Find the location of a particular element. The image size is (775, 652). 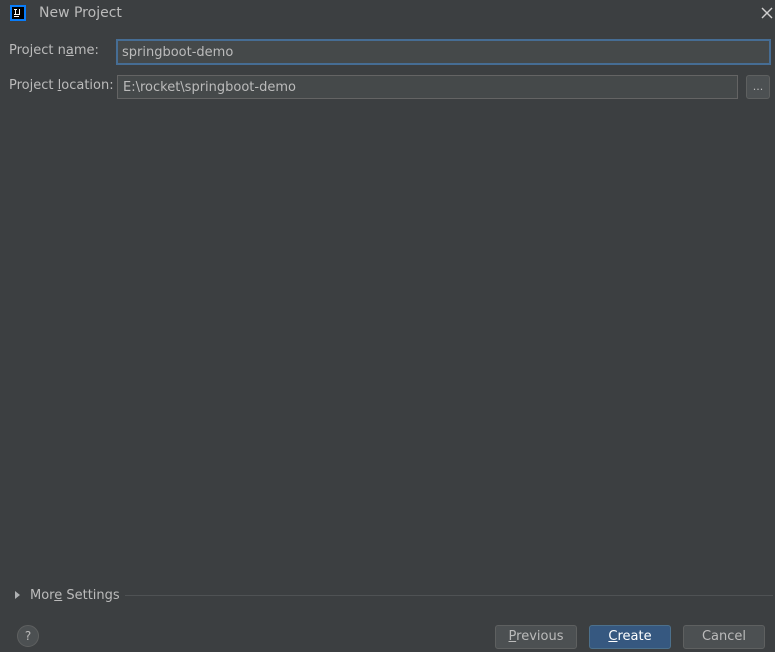

more-settings-toggle: More Settings is located at coordinates (66, 595).